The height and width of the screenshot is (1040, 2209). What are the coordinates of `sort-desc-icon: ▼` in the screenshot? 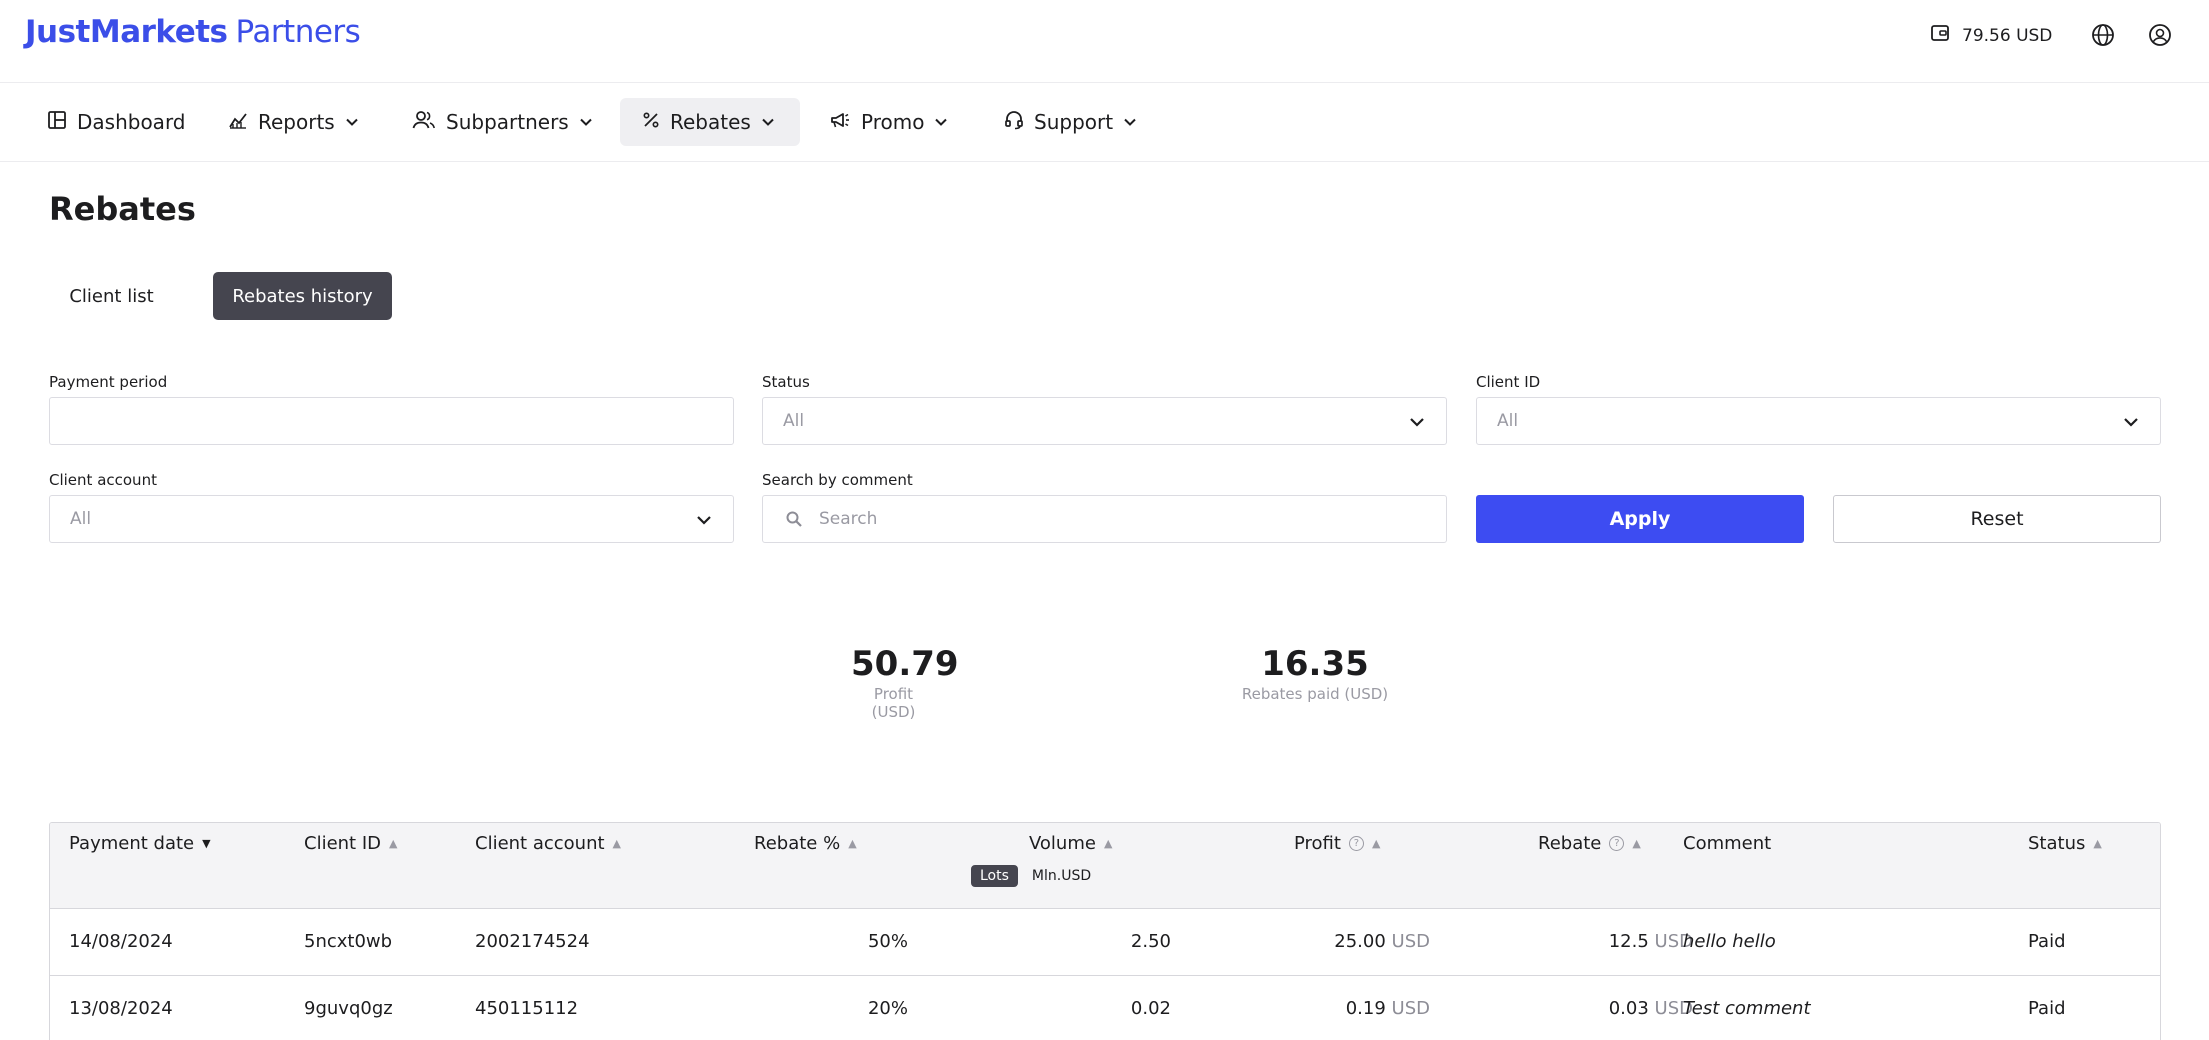 It's located at (206, 843).